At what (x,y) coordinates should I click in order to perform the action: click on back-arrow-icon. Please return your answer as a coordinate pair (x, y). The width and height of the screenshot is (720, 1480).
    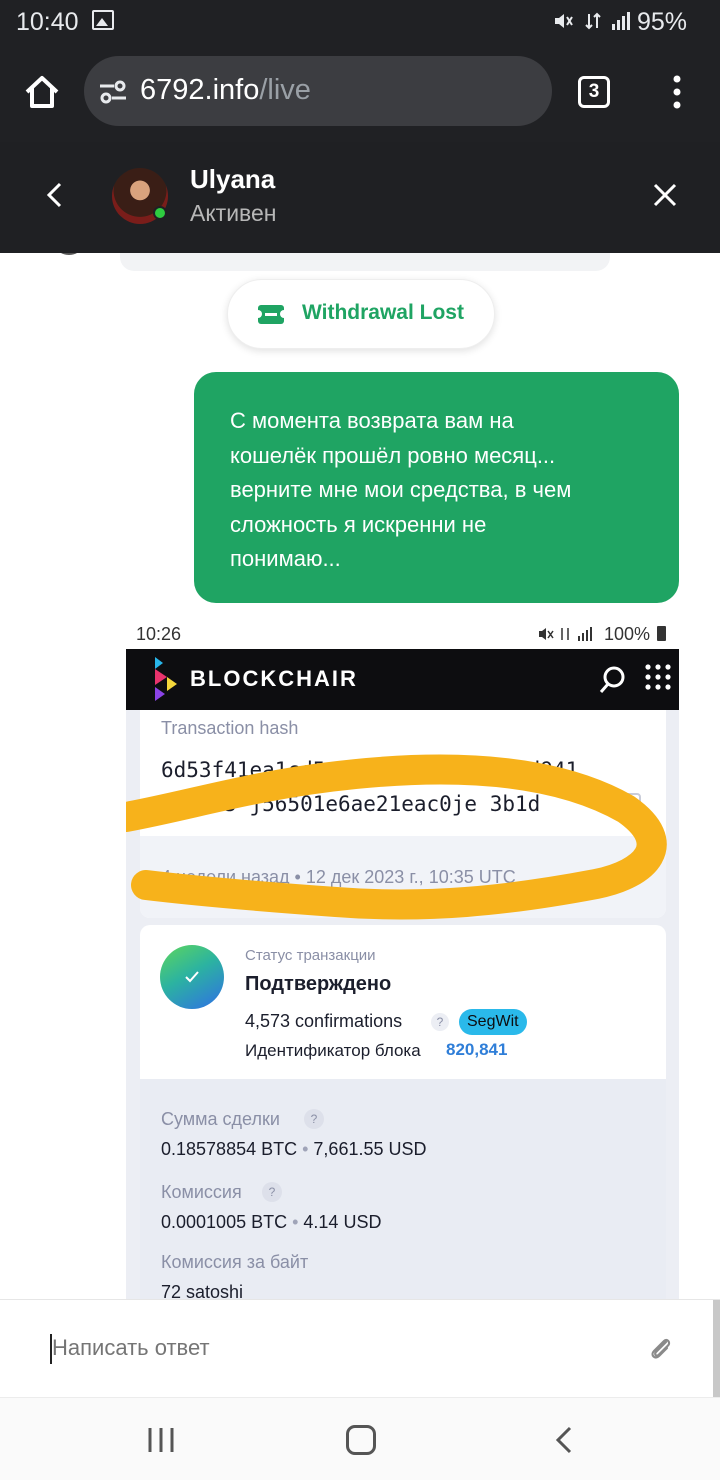
    Looking at the image, I should click on (55, 195).